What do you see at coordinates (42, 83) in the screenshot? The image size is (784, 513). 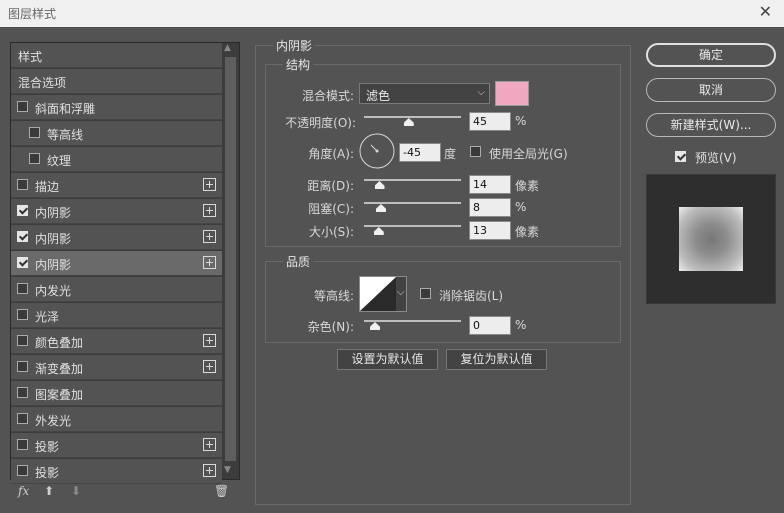 I see `style-item-label: 混合选项` at bounding box center [42, 83].